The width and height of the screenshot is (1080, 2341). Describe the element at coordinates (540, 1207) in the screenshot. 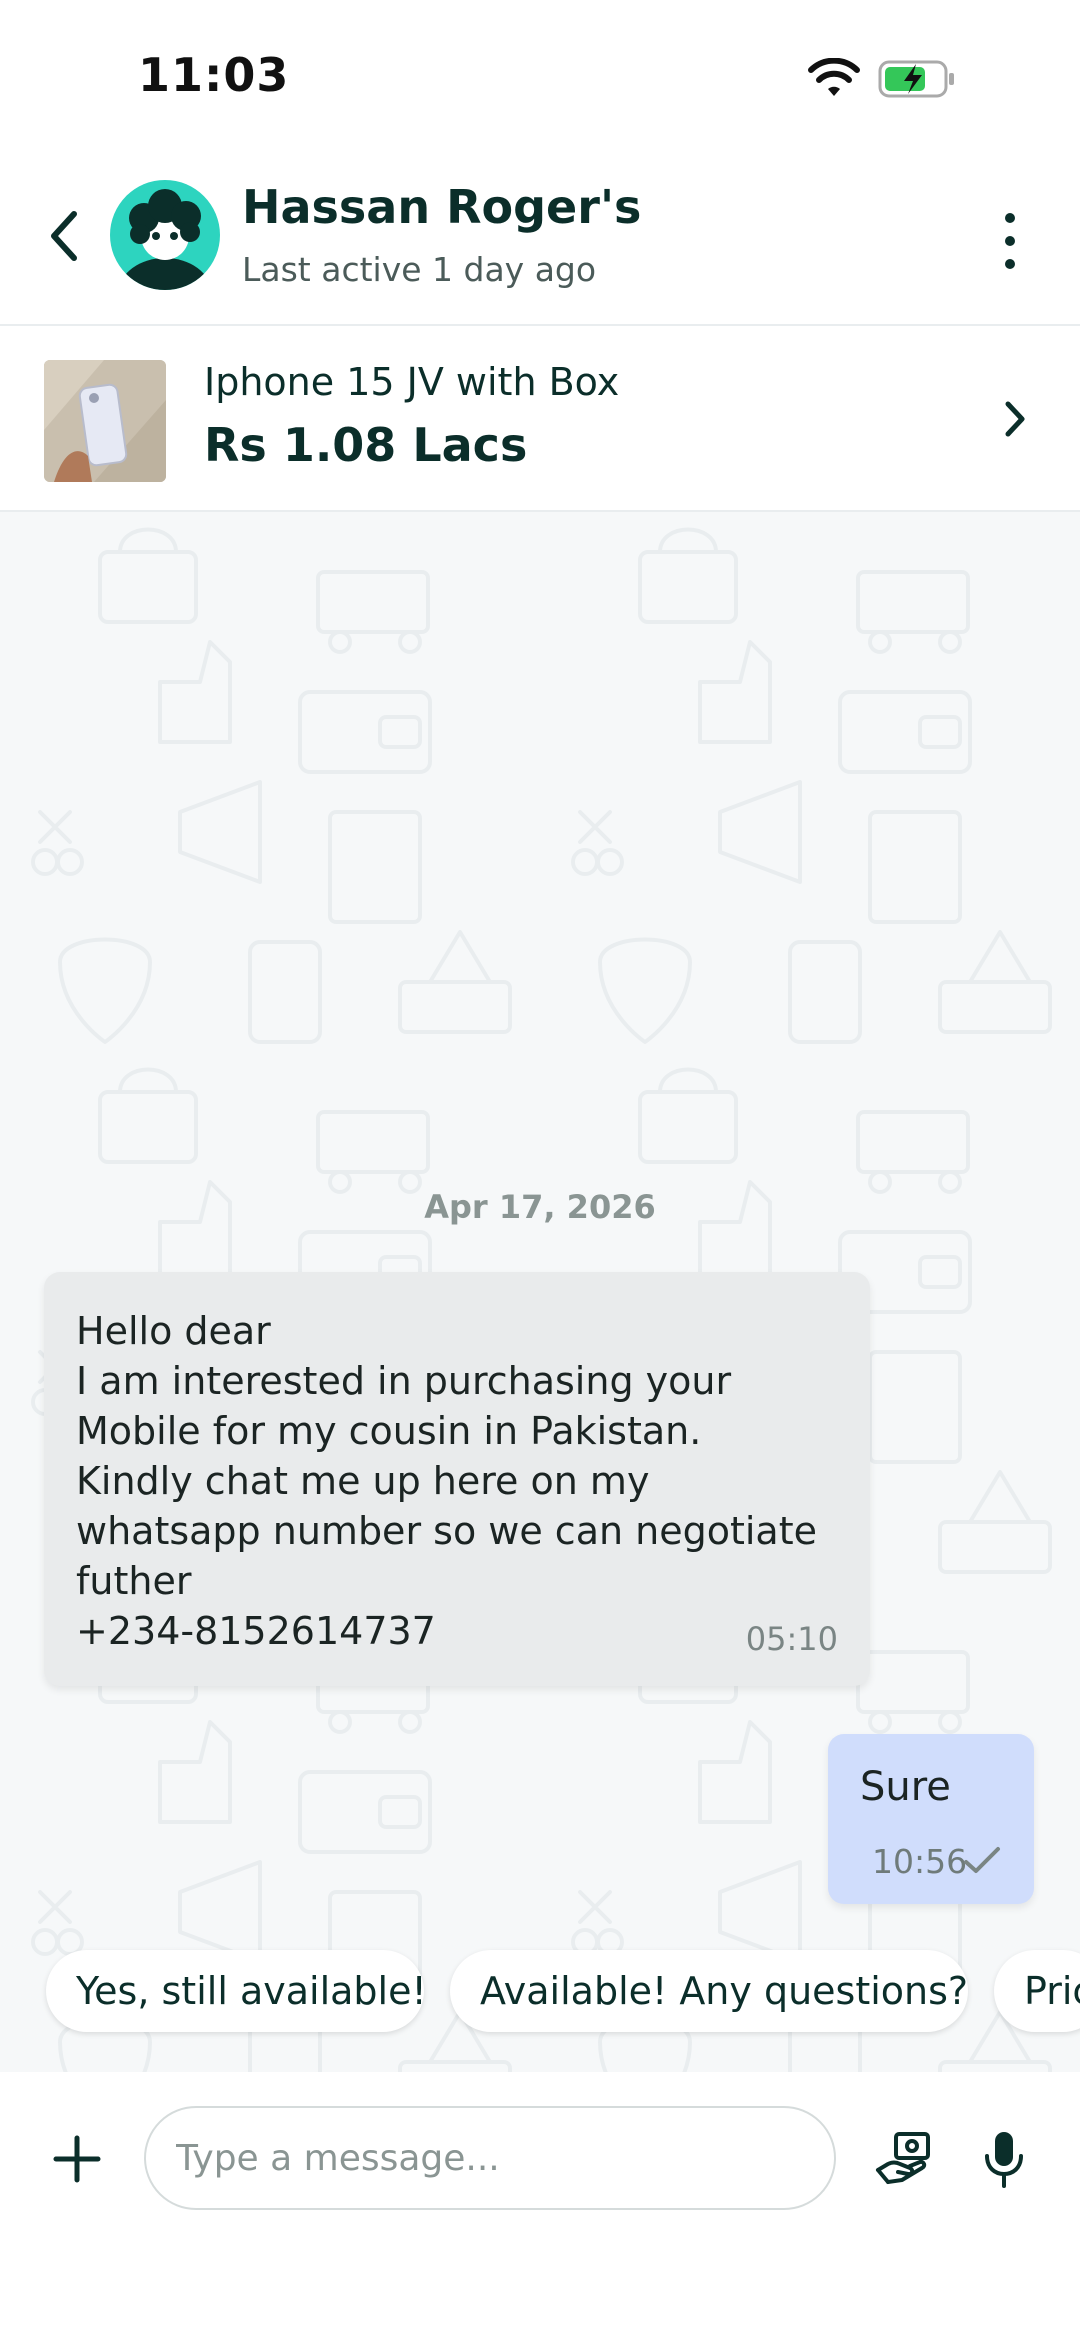

I see `date-separator: Apr 17, 2026` at that location.